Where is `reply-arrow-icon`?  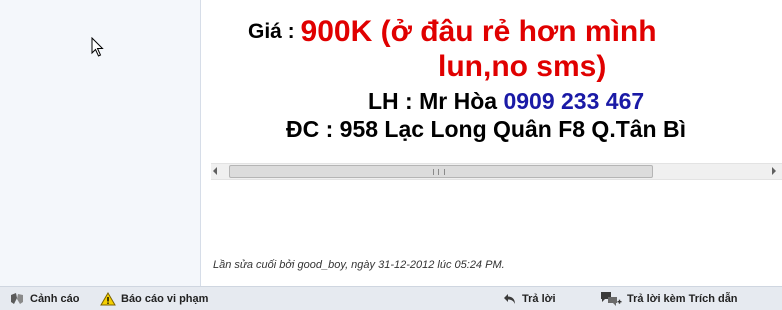 reply-arrow-icon is located at coordinates (509, 298).